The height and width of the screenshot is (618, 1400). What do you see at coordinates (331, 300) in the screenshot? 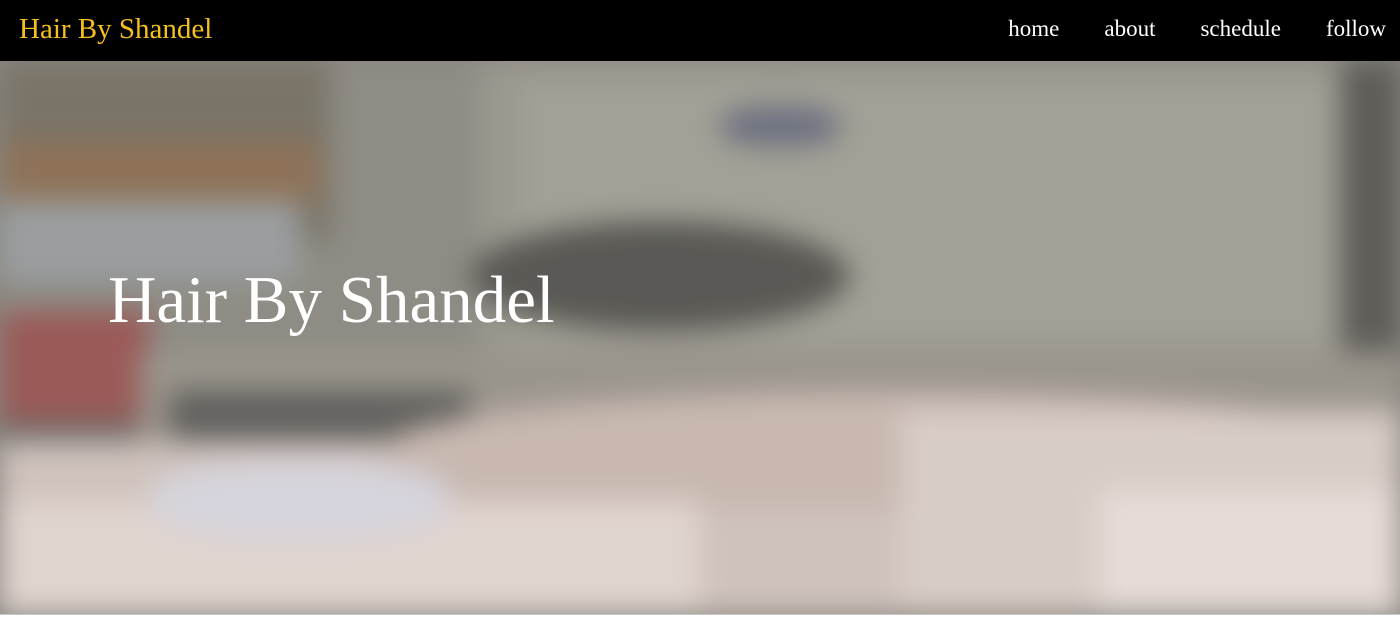
I see `hero-title: Hair By Shandel` at bounding box center [331, 300].